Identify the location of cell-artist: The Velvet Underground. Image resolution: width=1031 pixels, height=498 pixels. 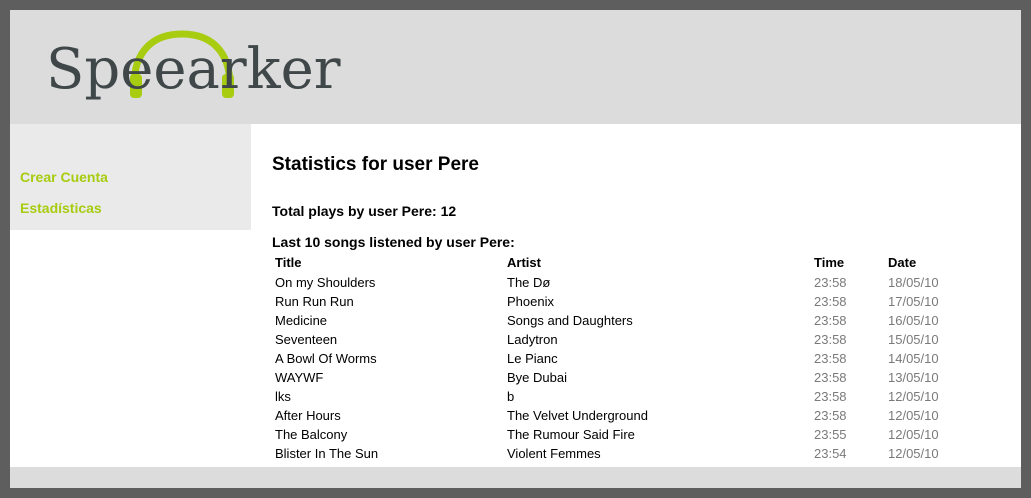
(577, 415).